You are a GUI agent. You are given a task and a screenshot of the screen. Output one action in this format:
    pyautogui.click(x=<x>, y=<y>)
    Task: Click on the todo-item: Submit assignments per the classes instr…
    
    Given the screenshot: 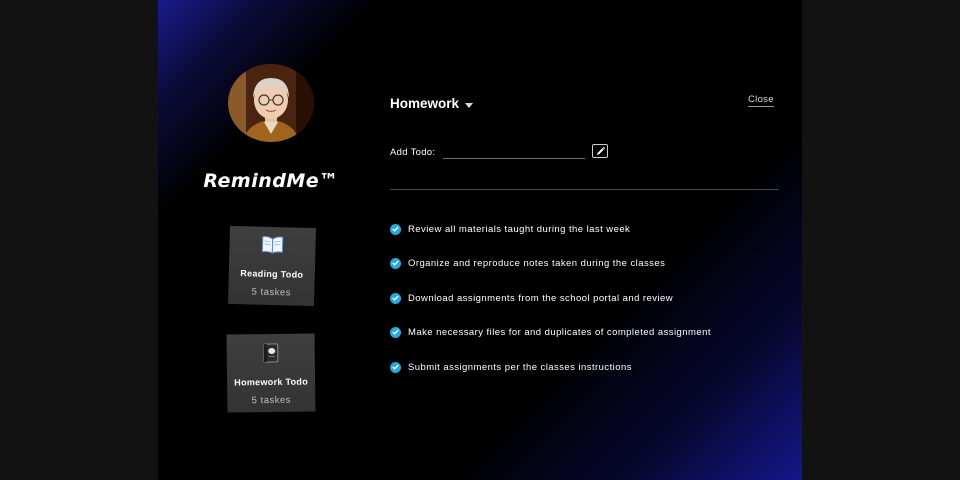 What is the action you would take?
    pyautogui.click(x=511, y=367)
    